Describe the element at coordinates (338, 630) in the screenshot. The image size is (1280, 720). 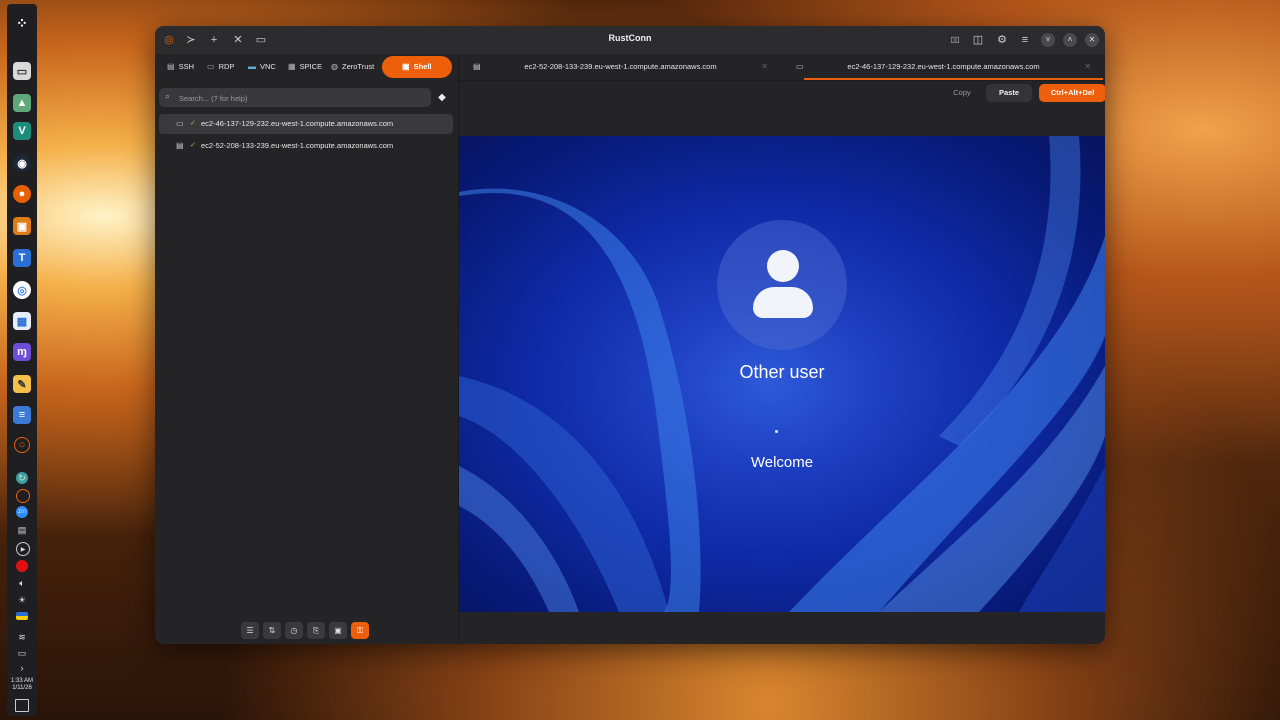
I see `save-icon: ▣` at that location.